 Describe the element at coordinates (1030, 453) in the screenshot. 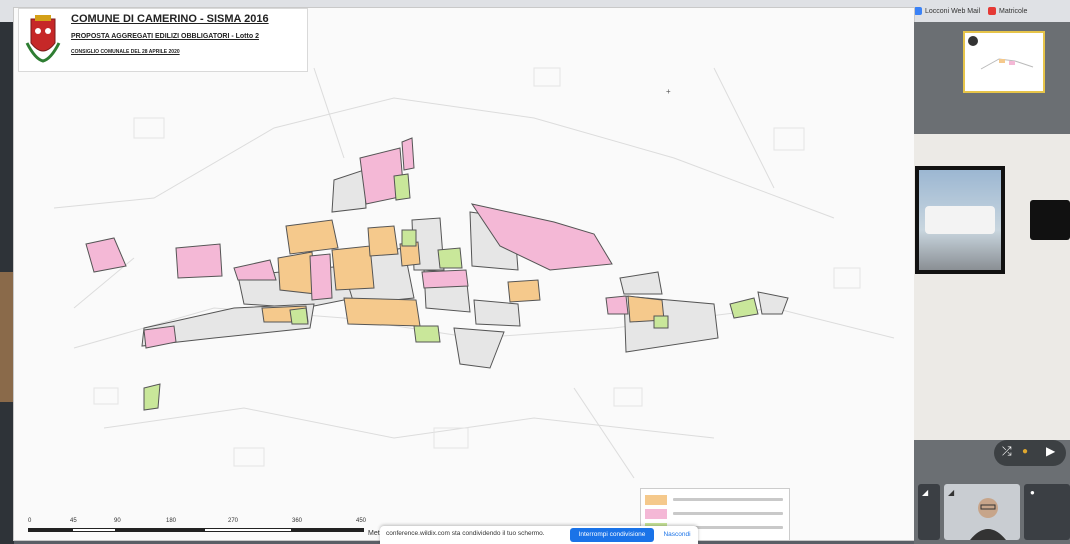

I see `video-controls: ⤮ ● ▶` at that location.